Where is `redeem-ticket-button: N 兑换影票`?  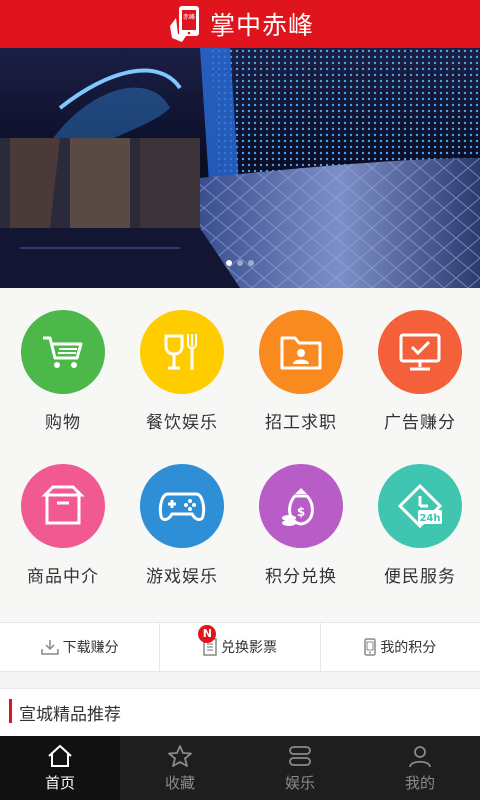
redeem-ticket-button: N 兑换影票 is located at coordinates (239, 647).